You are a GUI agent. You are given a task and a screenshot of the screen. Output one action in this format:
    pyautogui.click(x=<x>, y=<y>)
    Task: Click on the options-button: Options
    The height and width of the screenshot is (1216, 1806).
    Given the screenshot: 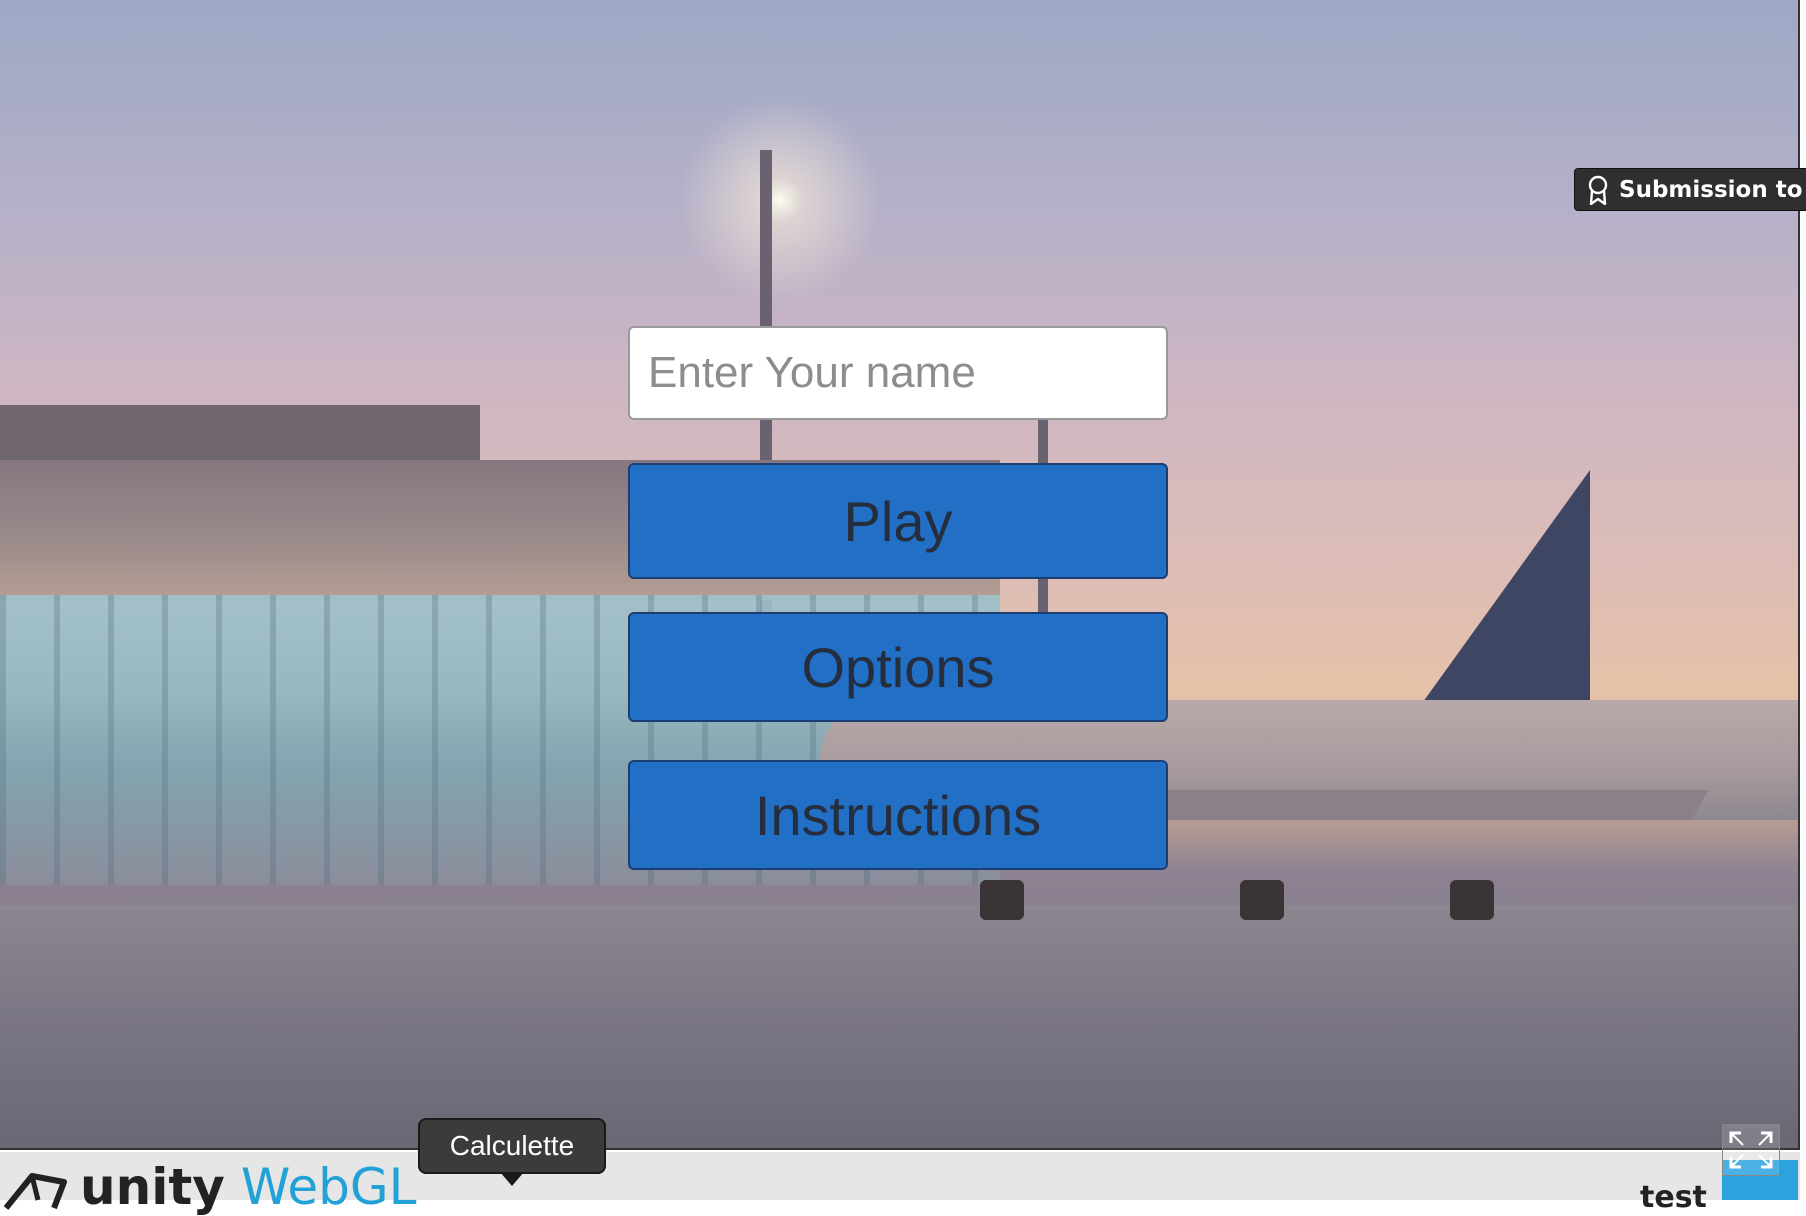 What is the action you would take?
    pyautogui.click(x=898, y=667)
    